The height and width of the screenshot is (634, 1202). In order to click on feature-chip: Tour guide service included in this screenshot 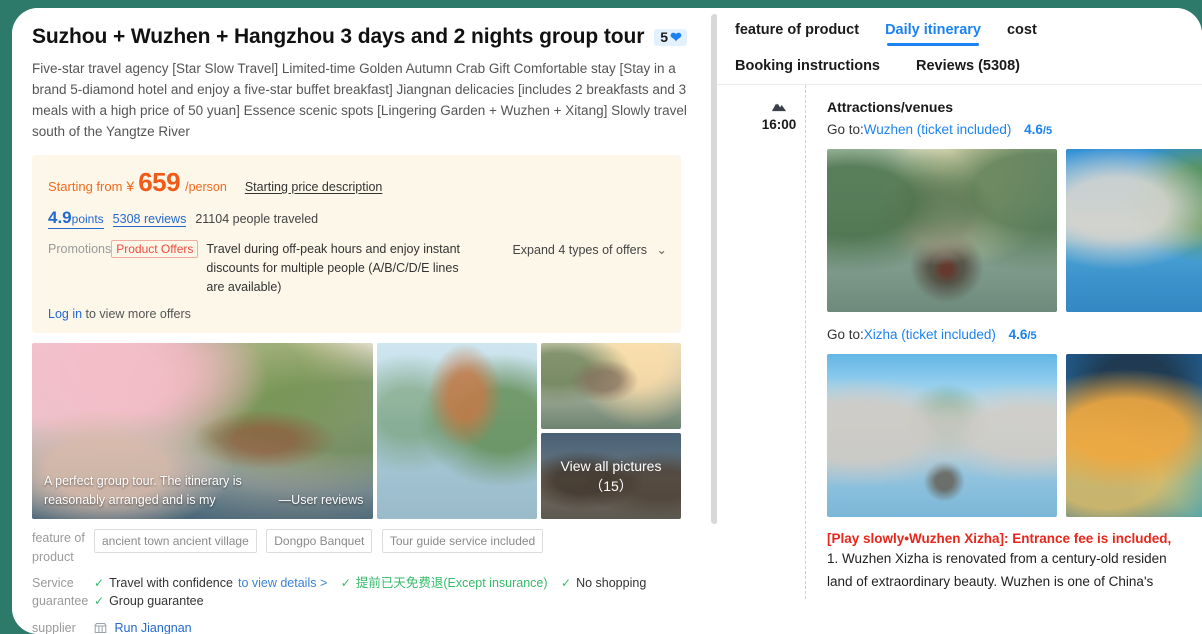, I will do `click(462, 541)`.